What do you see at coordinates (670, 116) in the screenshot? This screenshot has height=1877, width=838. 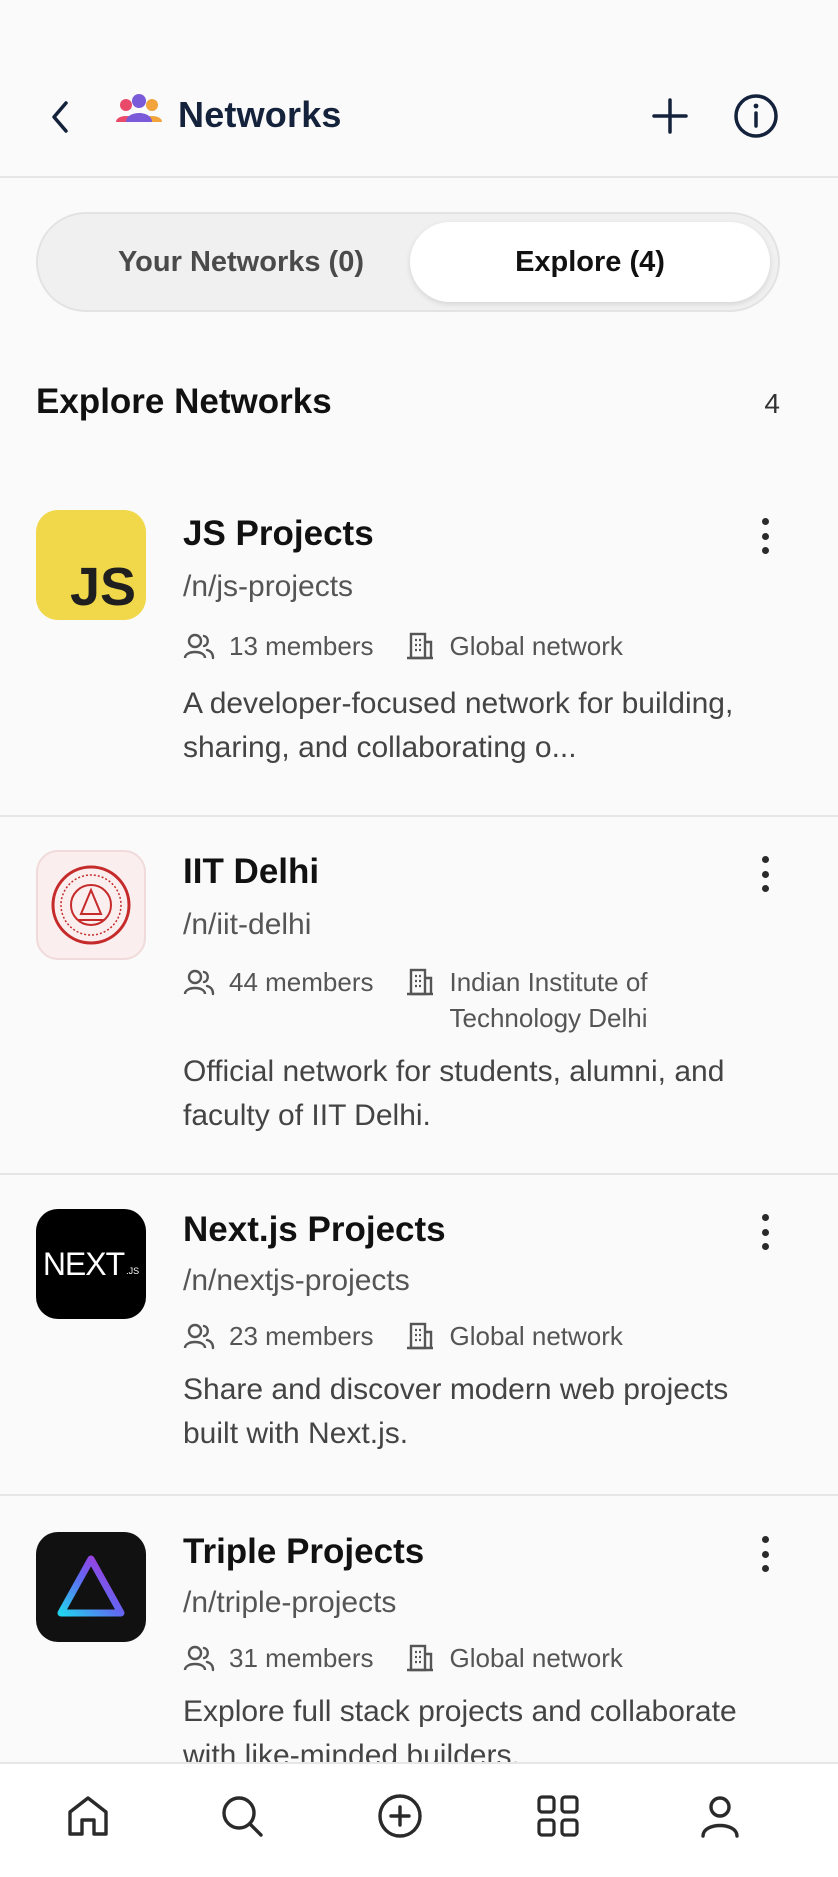 I see `add-network-button` at bounding box center [670, 116].